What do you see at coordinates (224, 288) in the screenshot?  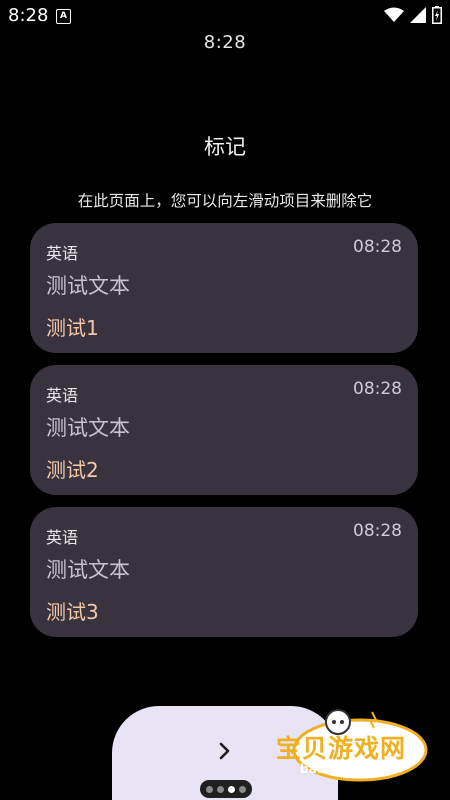 I see `note-card: 英语 08:28 测试文本 测试1` at bounding box center [224, 288].